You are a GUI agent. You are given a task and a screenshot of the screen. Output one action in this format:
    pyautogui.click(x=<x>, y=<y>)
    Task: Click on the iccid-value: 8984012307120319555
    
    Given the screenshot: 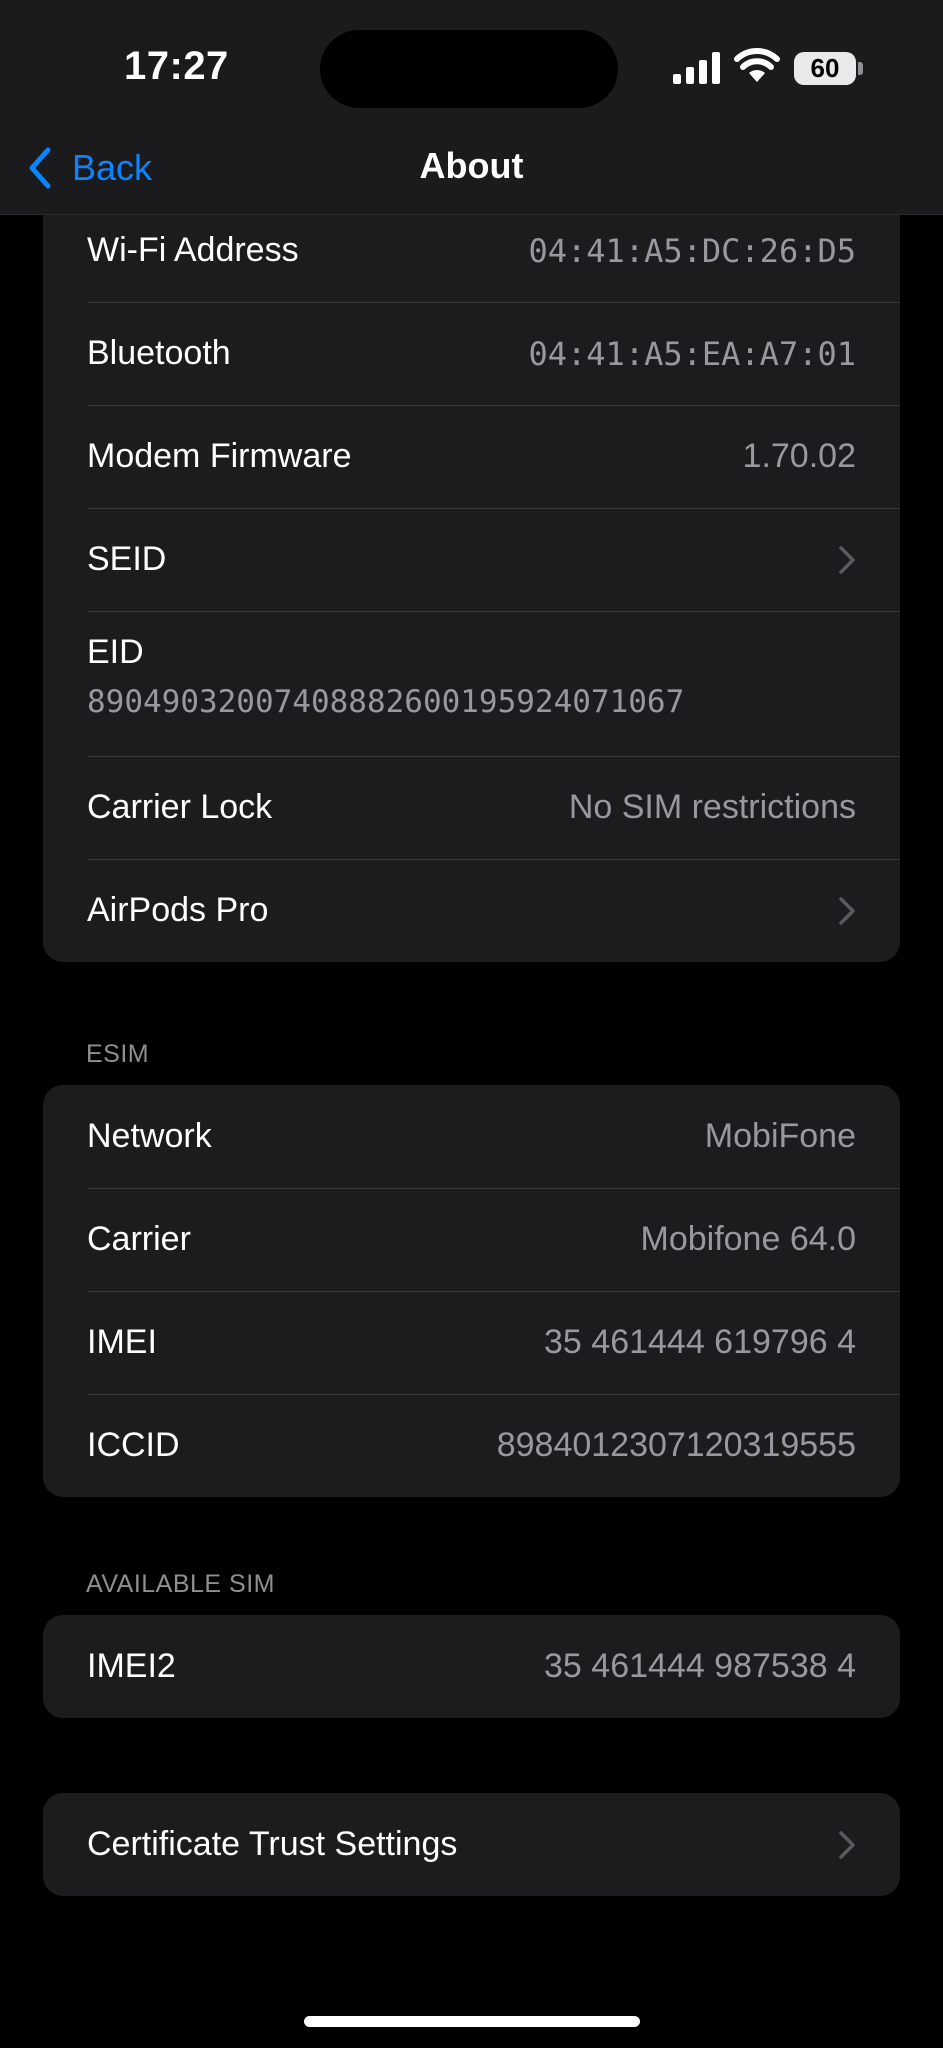 What is the action you would take?
    pyautogui.click(x=676, y=1445)
    